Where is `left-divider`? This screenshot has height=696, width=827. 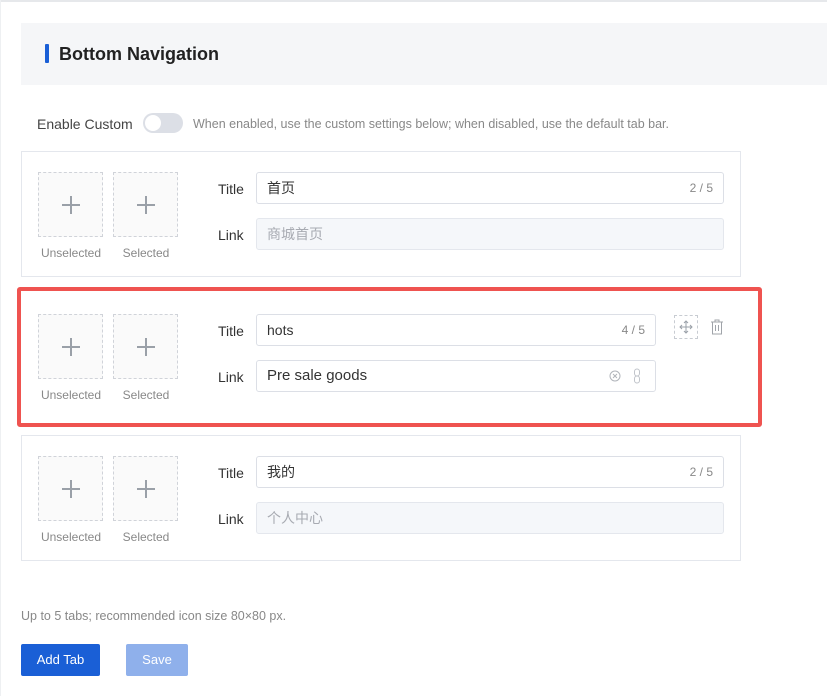 left-divider is located at coordinates (0, 348).